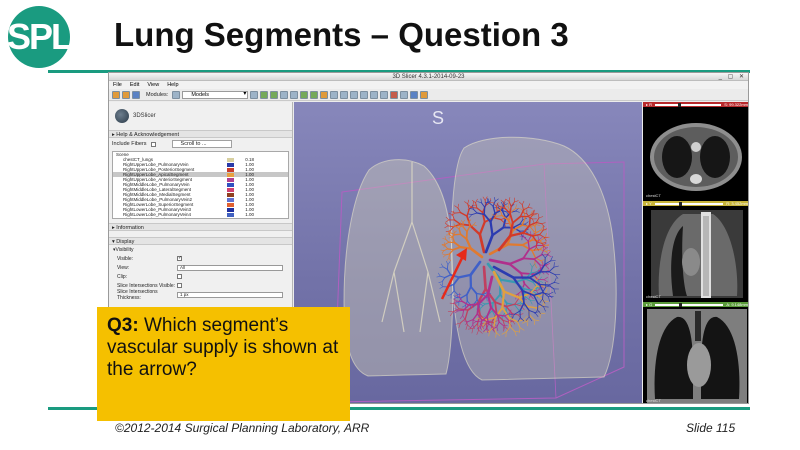 Image resolution: width=800 pixels, height=450 pixels. What do you see at coordinates (230, 267) in the screenshot?
I see `property-dropdown: All` at bounding box center [230, 267].